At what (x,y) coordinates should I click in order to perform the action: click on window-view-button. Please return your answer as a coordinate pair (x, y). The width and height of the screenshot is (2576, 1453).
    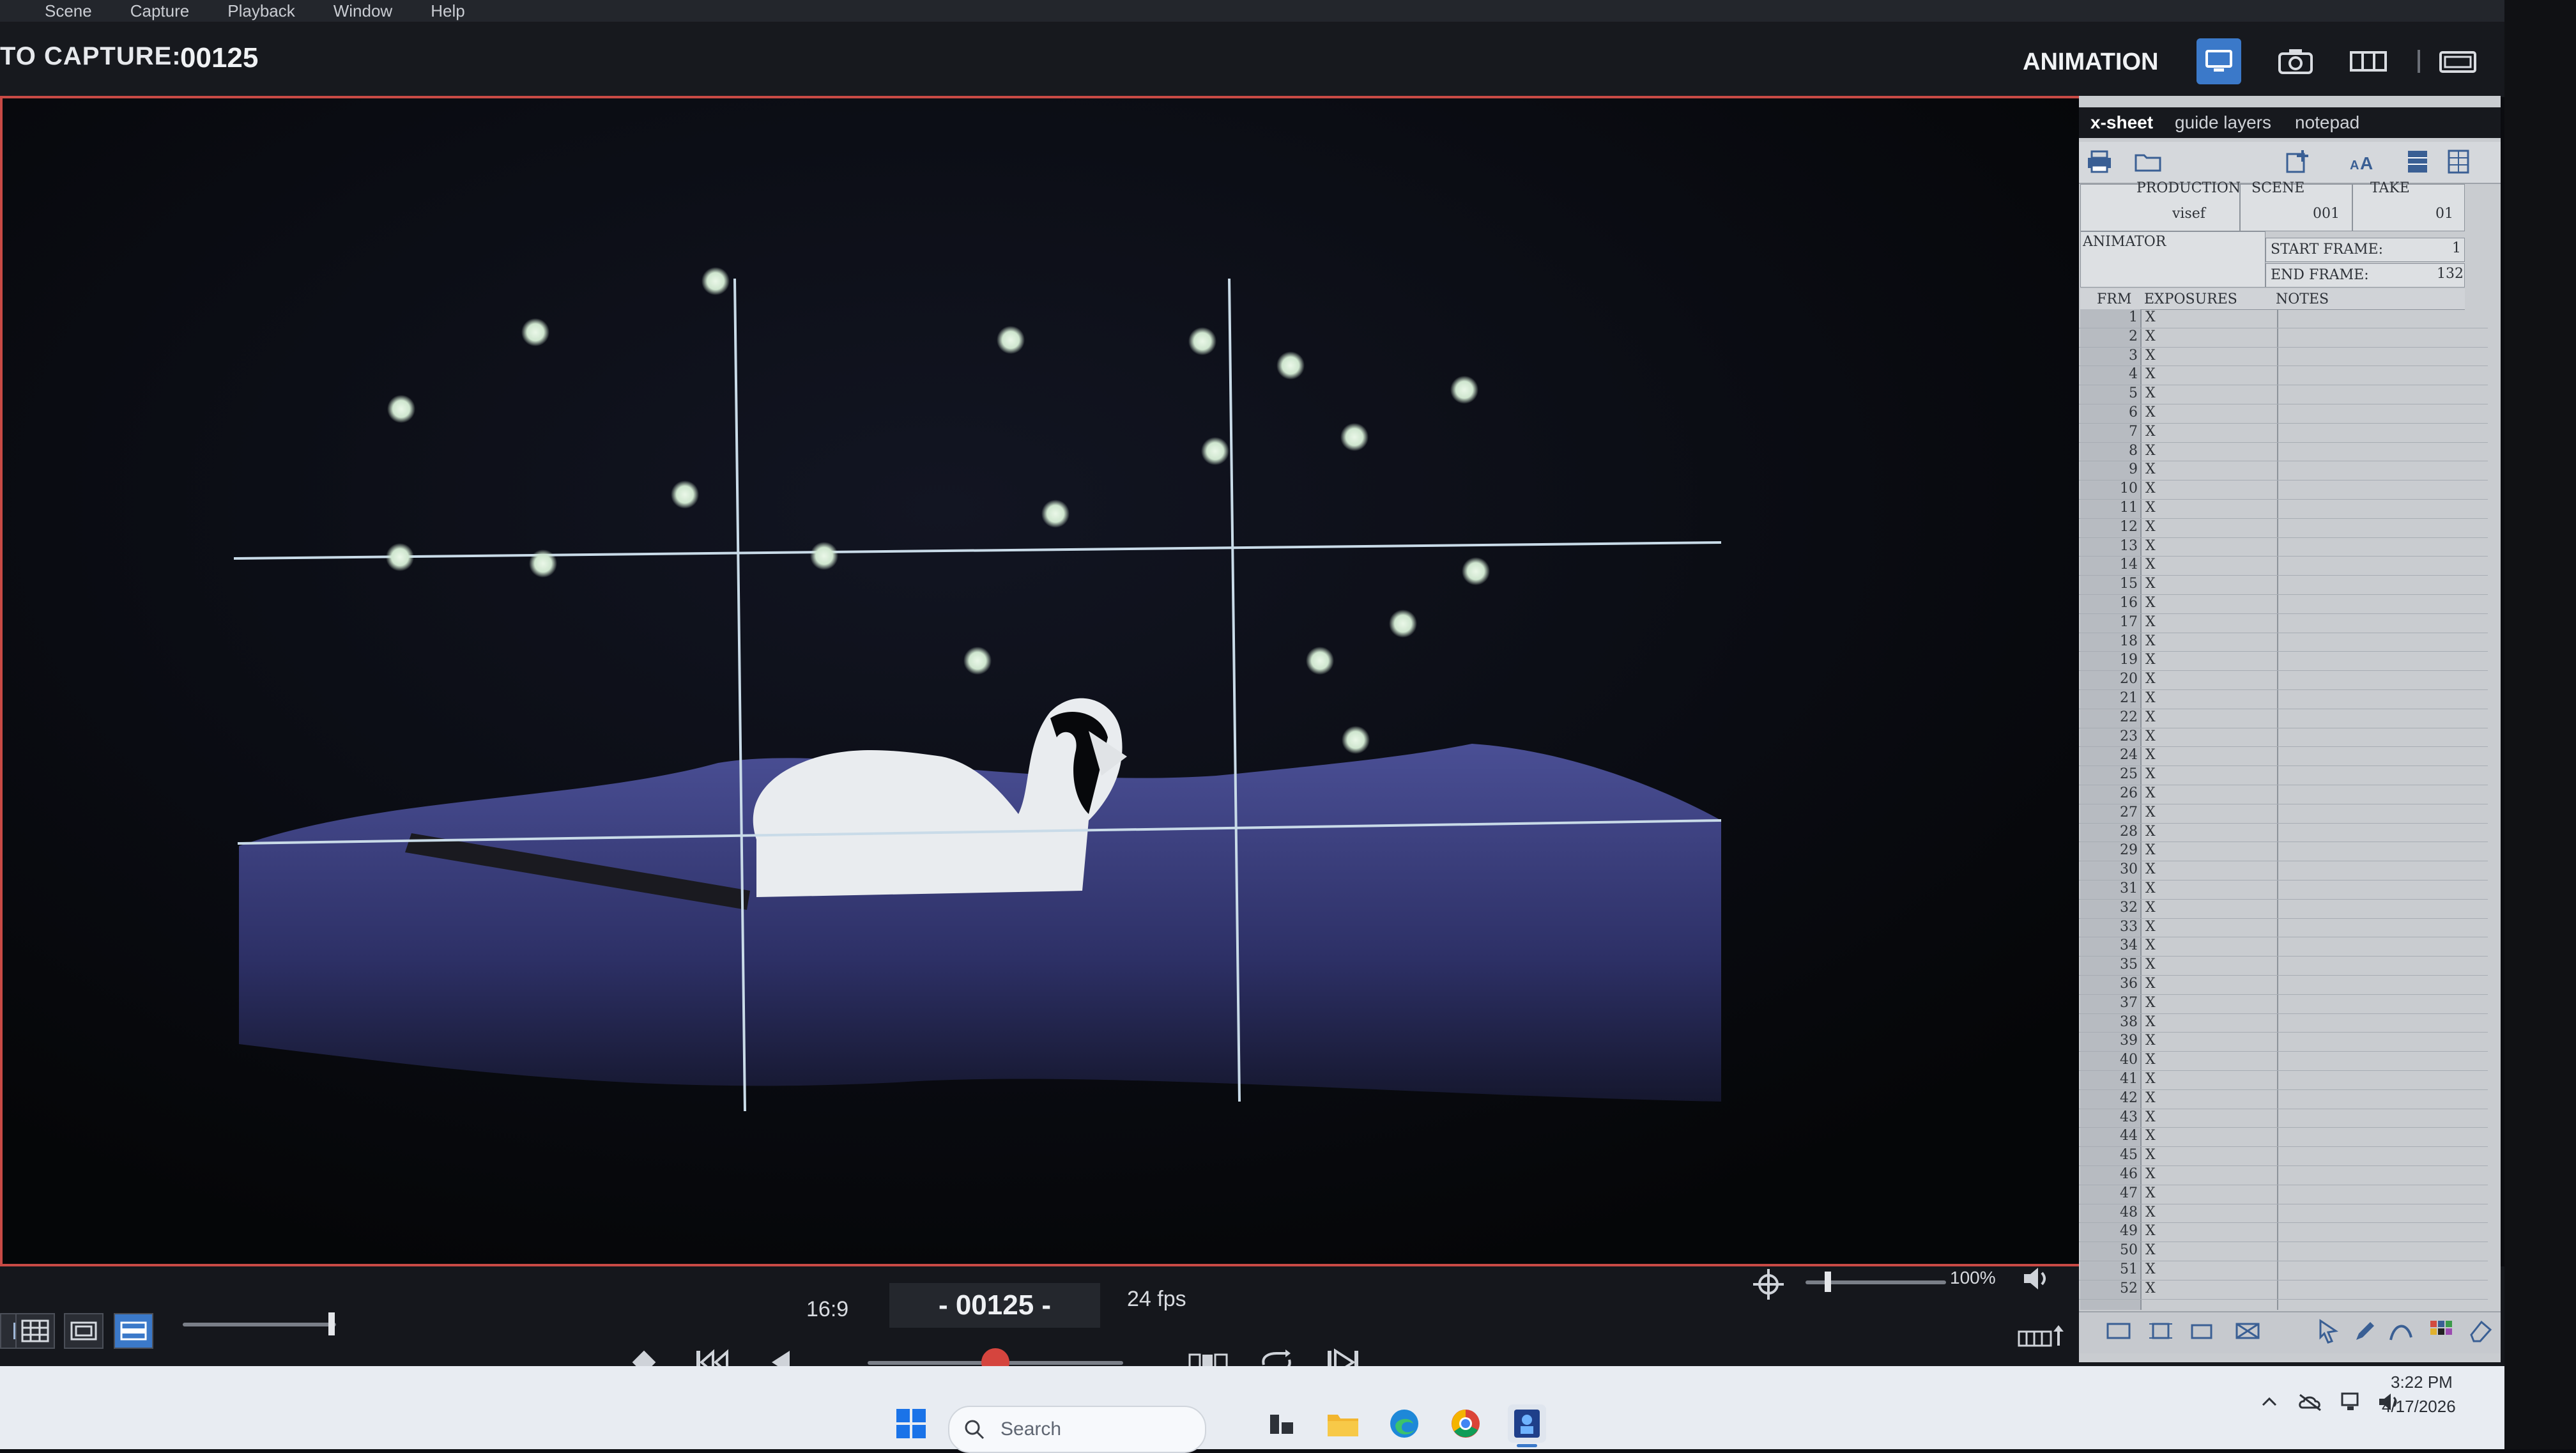
    Looking at the image, I should click on (2457, 61).